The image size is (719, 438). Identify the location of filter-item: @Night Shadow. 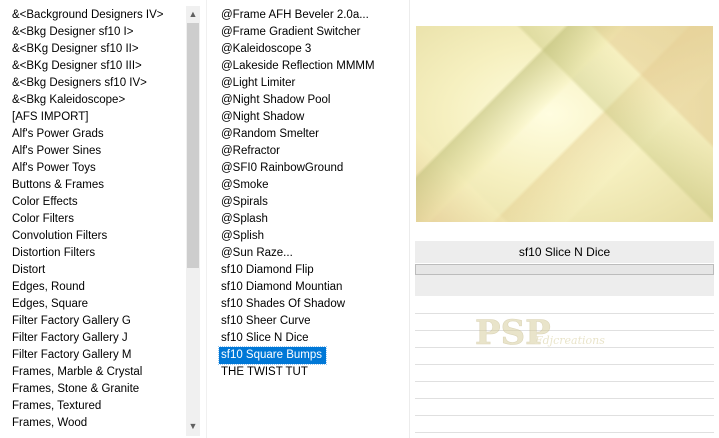
(311, 117).